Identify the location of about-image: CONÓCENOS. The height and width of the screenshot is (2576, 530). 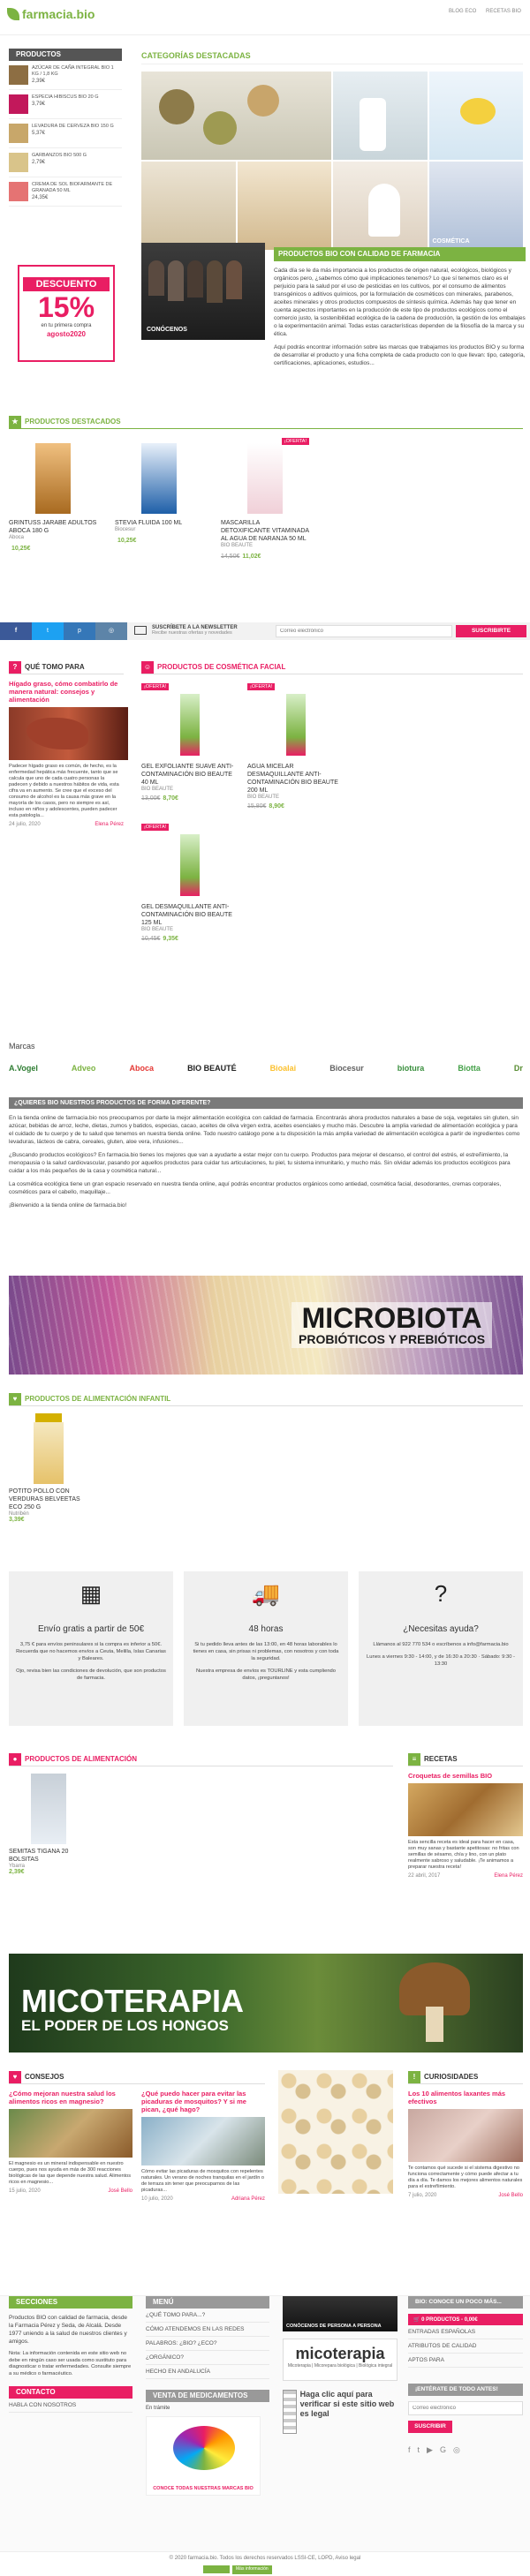
(203, 292).